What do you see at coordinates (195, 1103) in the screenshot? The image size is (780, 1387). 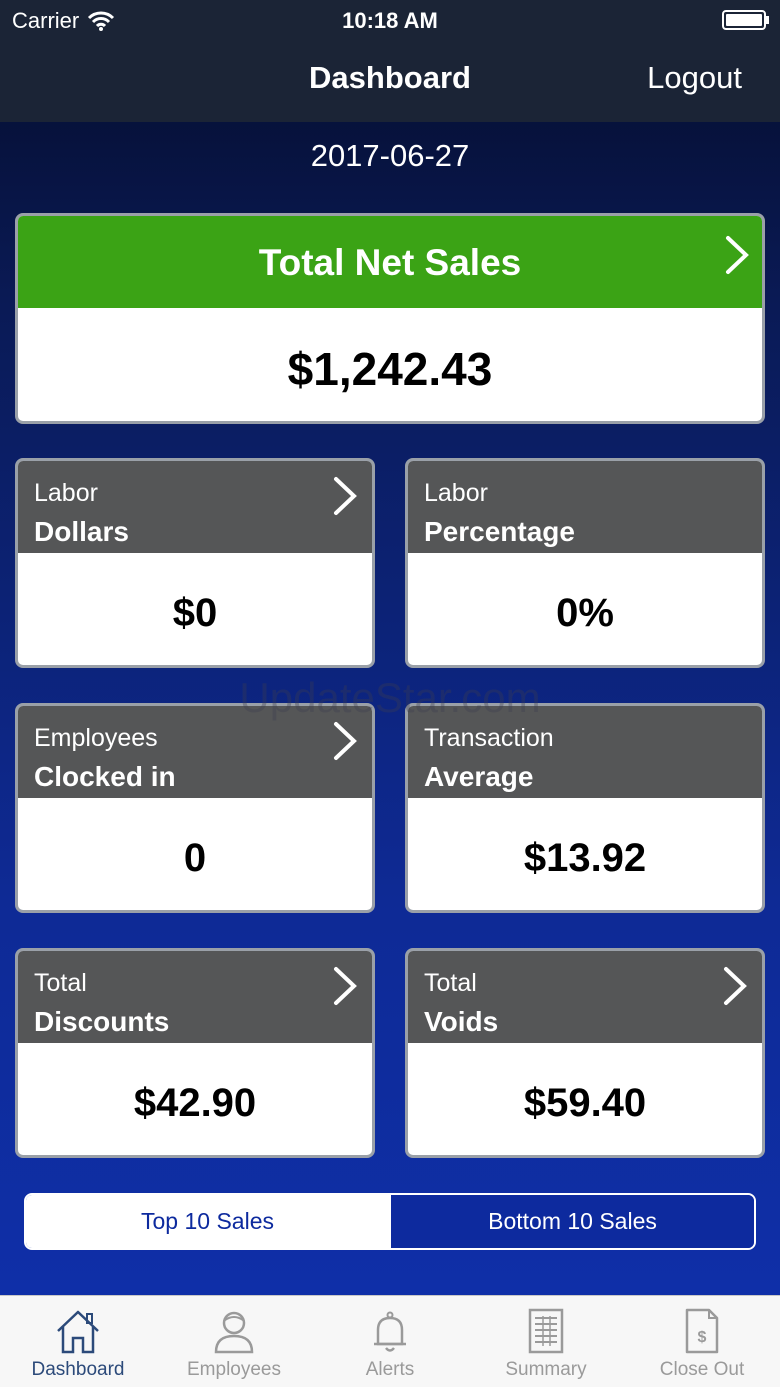 I see `card-value: $42.90` at bounding box center [195, 1103].